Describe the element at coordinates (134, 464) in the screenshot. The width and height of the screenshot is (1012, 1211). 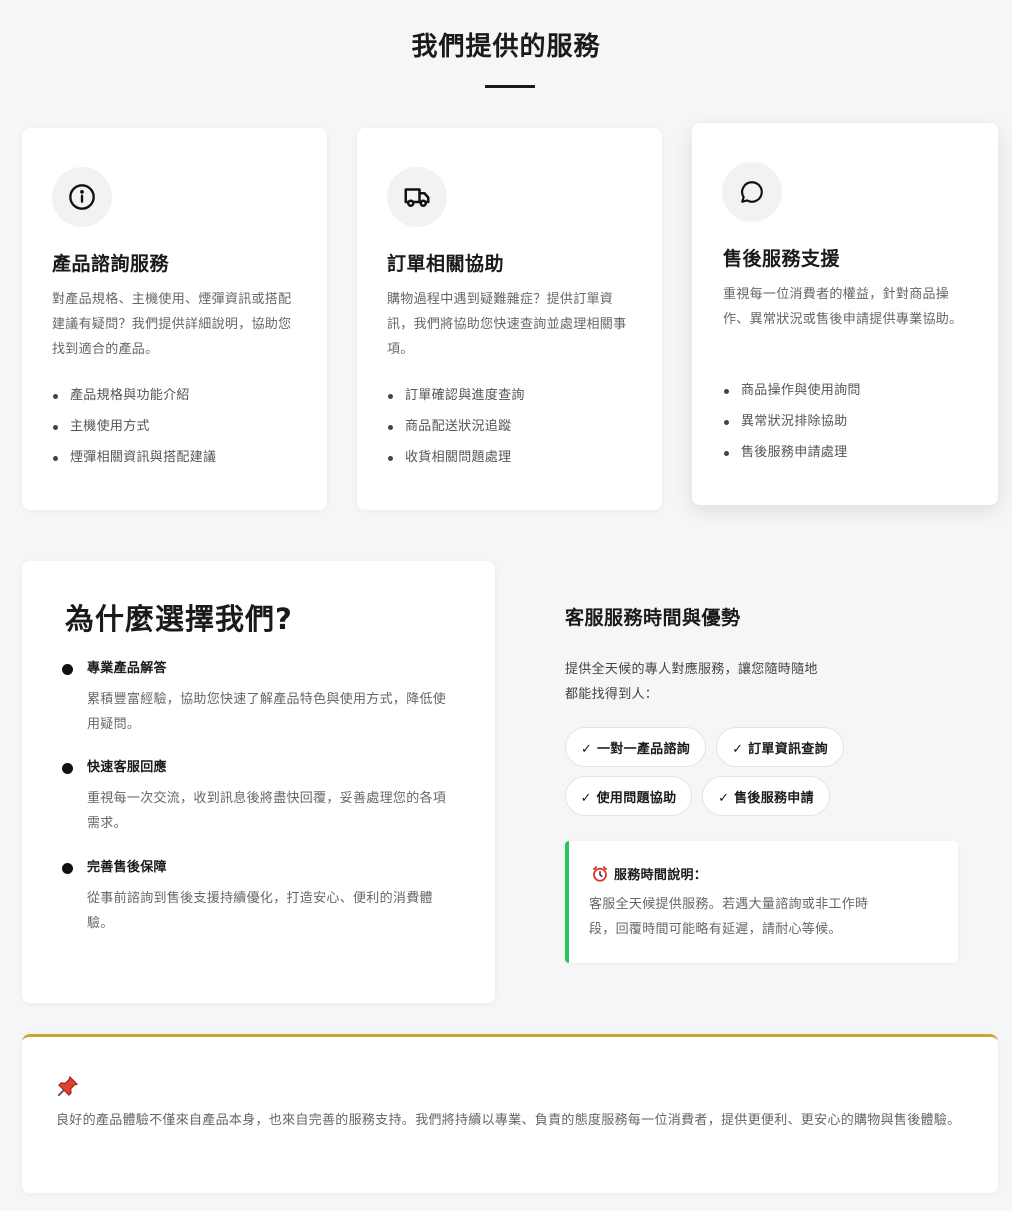
I see `list-item: 煙彈相關資訊與搭配建議` at that location.